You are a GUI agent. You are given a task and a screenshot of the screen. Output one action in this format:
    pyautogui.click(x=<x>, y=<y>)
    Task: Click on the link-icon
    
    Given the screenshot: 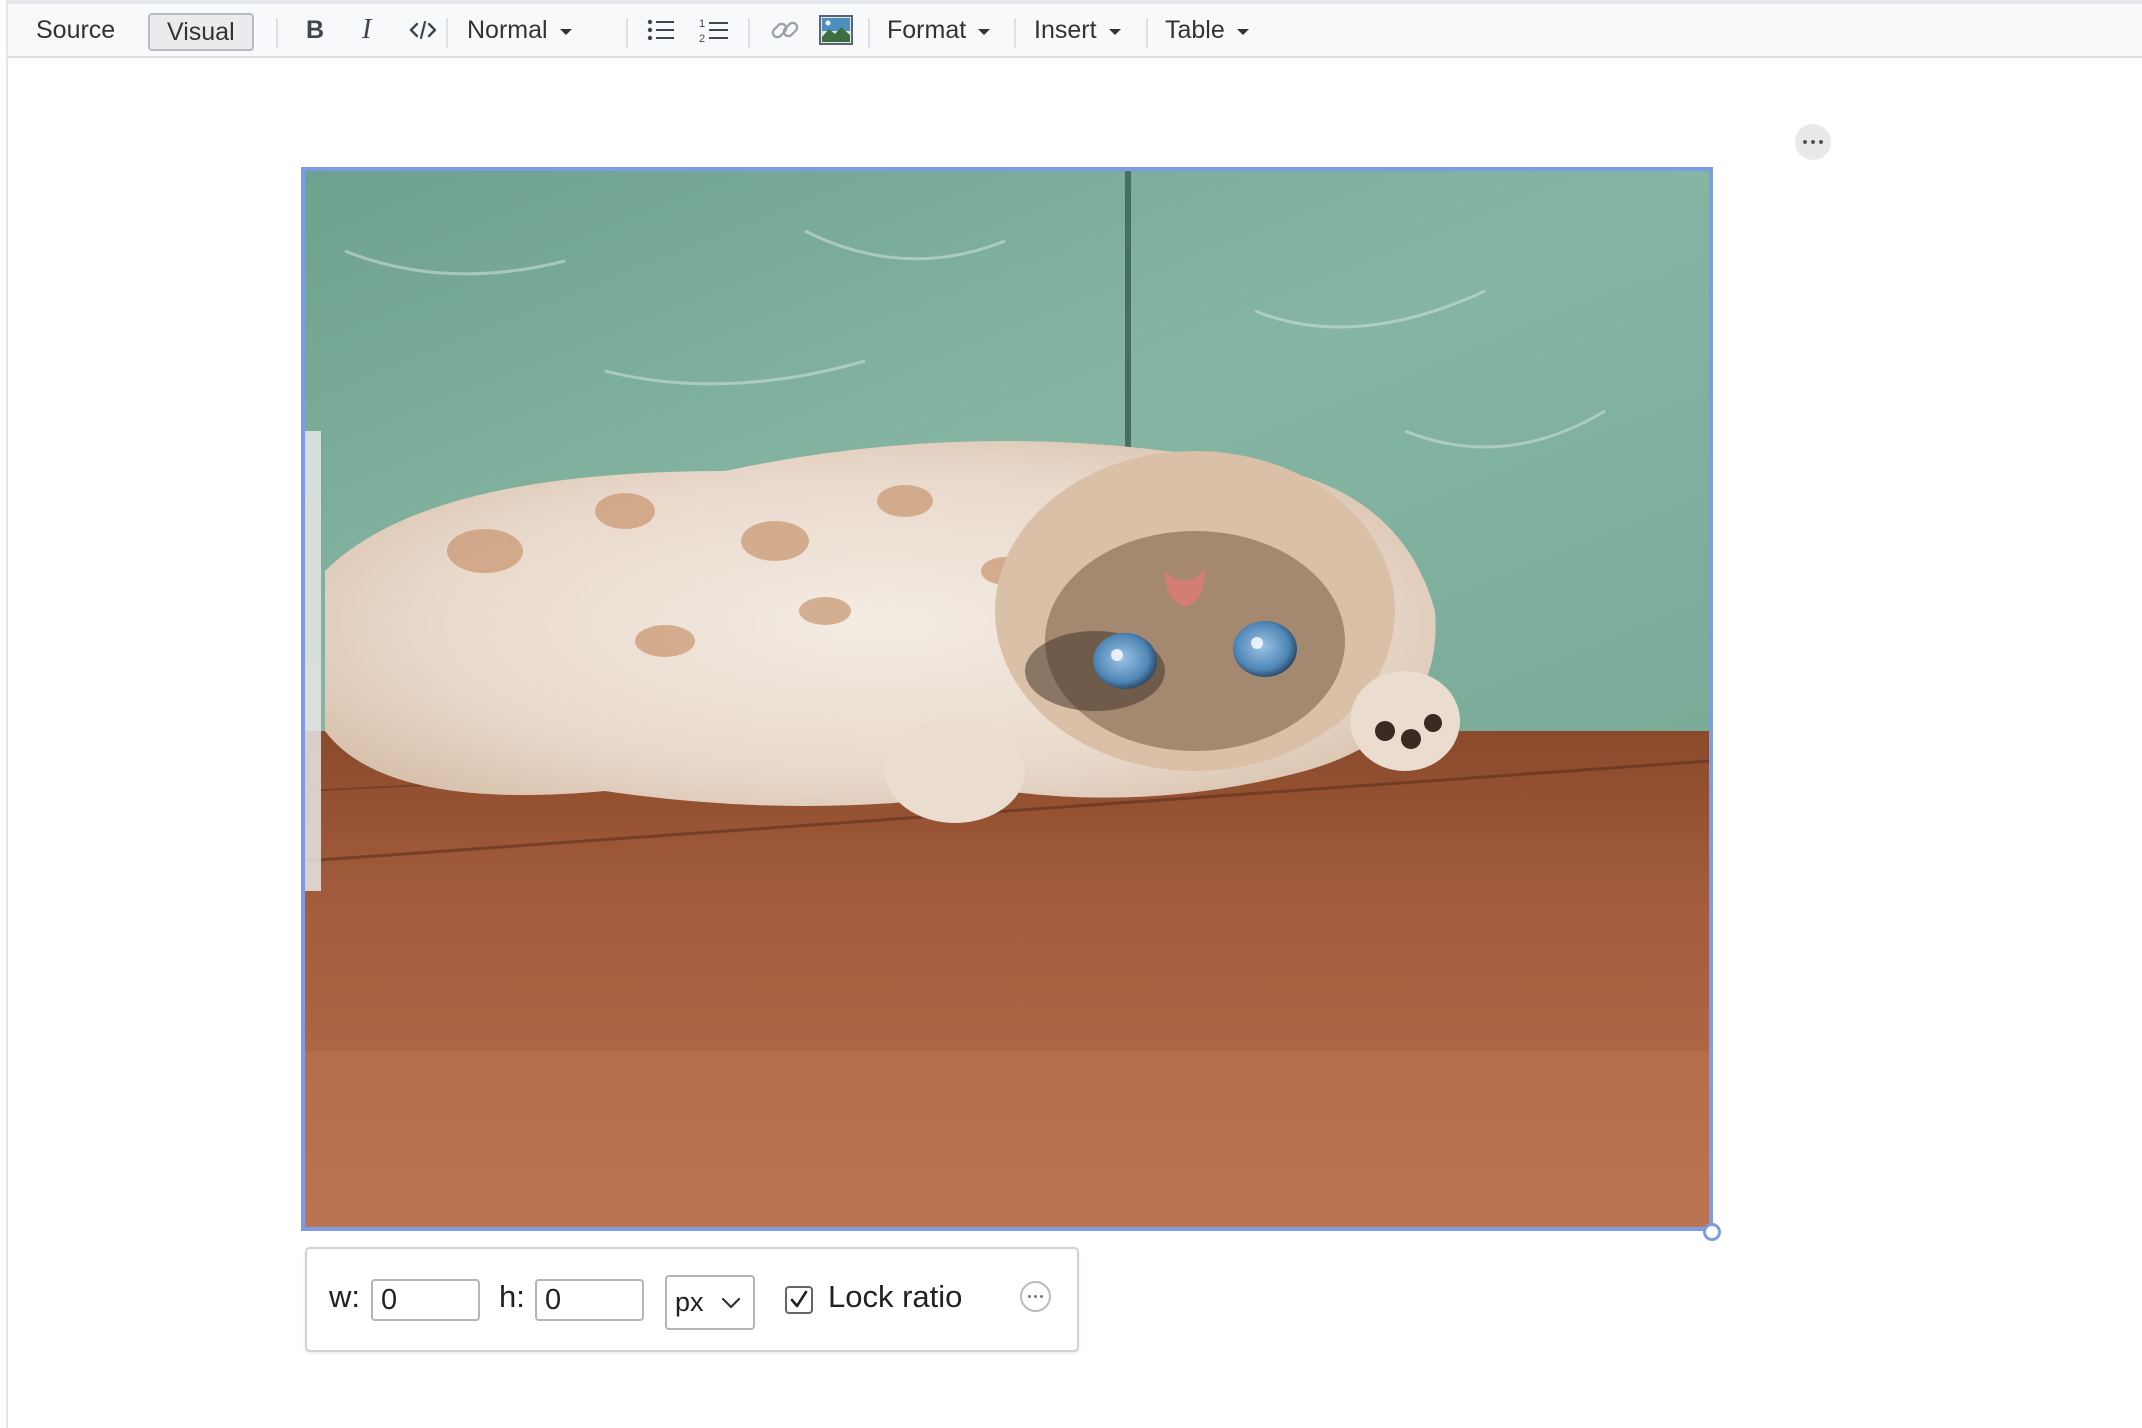 What is the action you would take?
    pyautogui.click(x=785, y=30)
    